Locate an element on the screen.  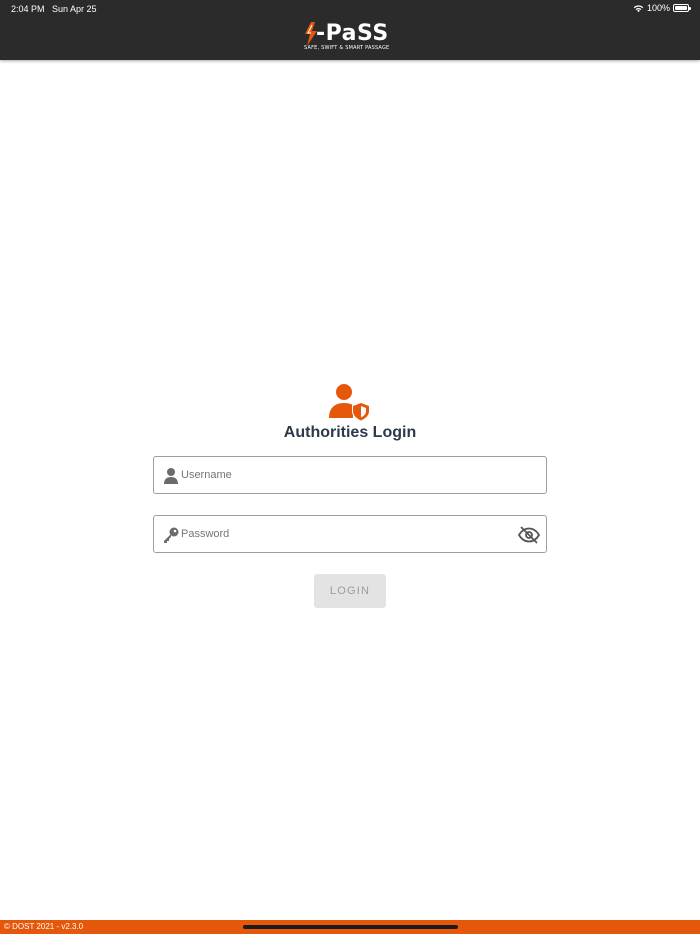
status-time: 2:04 PM is located at coordinates (28, 9).